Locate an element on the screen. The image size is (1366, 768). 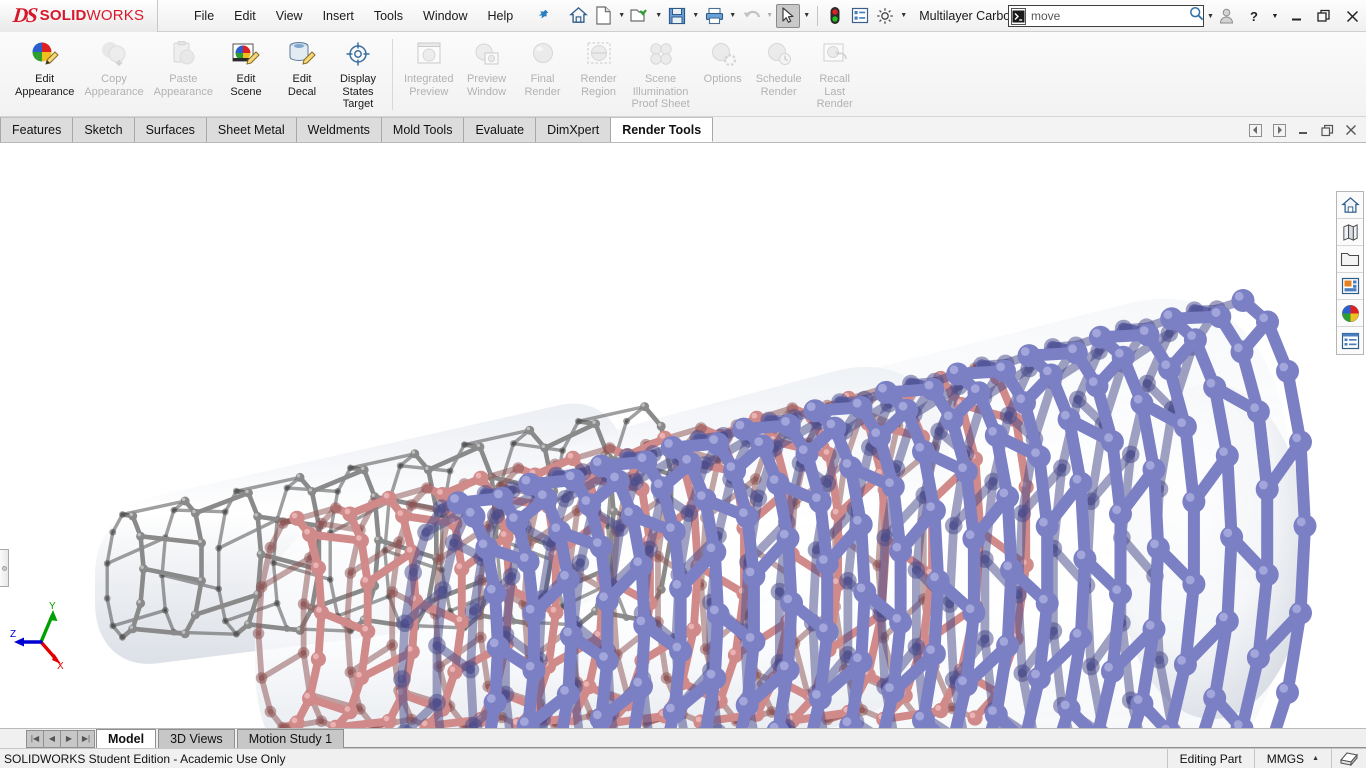
pin-left-icon is located at coordinates (1255, 130).